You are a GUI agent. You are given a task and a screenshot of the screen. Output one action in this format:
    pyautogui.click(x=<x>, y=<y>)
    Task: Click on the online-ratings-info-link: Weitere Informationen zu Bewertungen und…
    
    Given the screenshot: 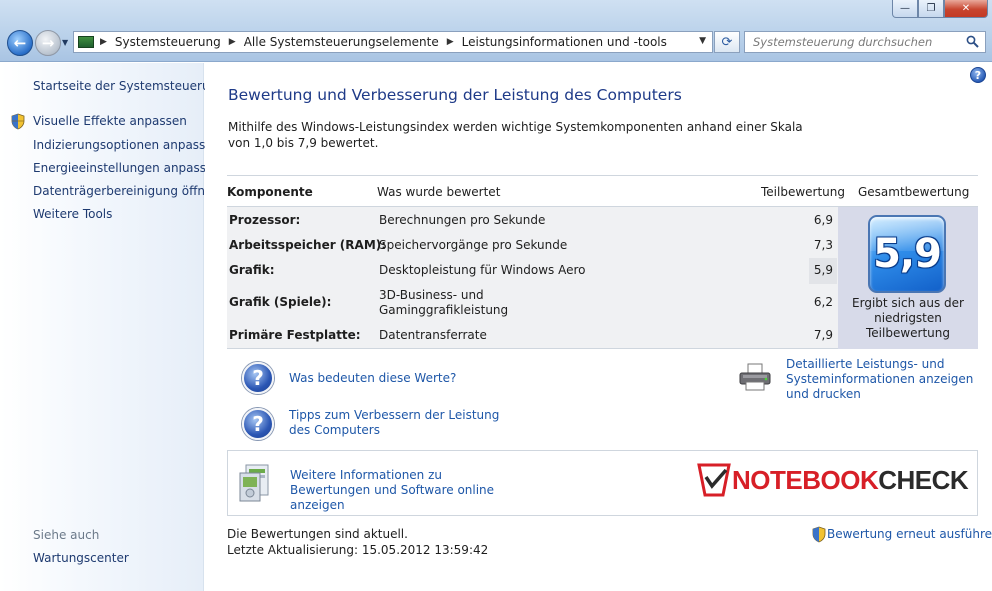 What is the action you would take?
    pyautogui.click(x=405, y=490)
    